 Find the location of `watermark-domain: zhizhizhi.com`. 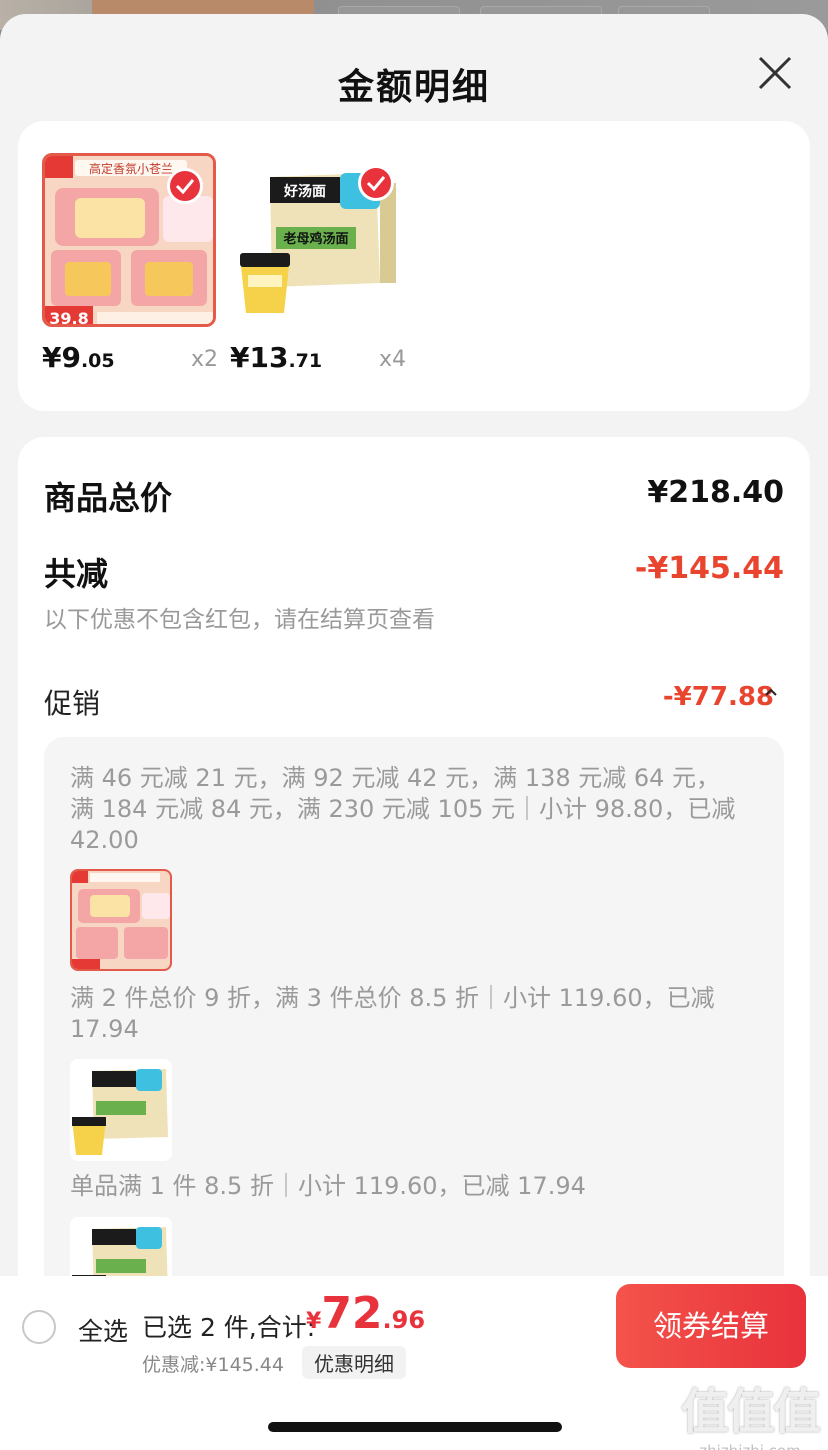

watermark-domain: zhizhizhi.com is located at coordinates (750, 1446).